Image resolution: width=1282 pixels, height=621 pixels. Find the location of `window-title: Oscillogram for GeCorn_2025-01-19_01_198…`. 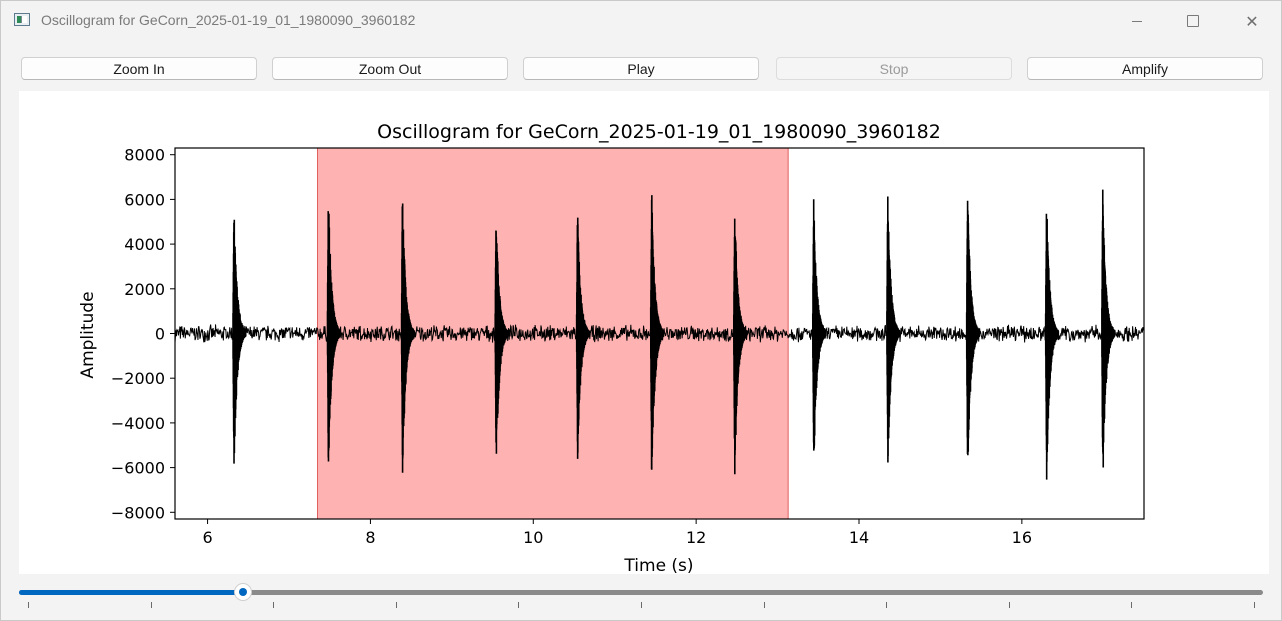

window-title: Oscillogram for GeCorn_2025-01-19_01_198… is located at coordinates (228, 20).